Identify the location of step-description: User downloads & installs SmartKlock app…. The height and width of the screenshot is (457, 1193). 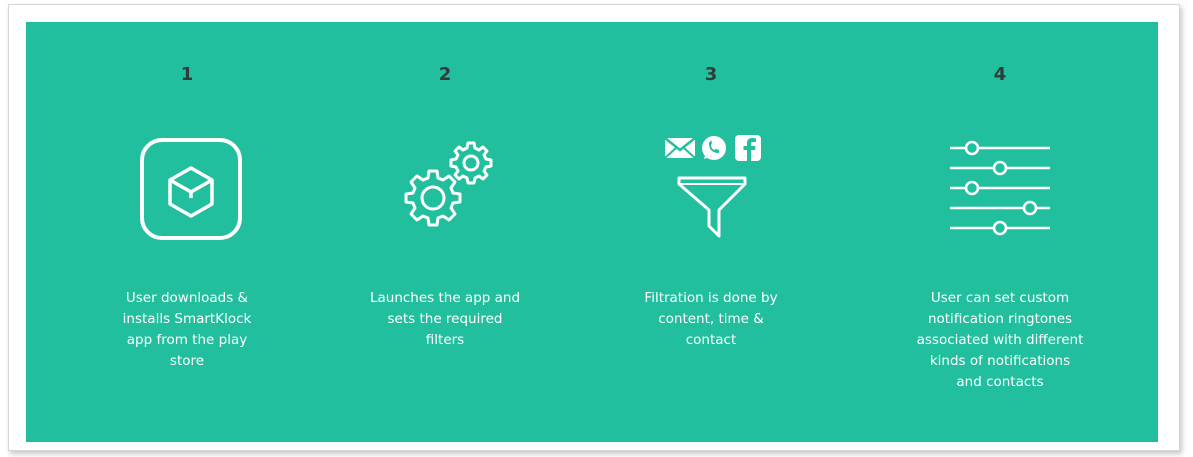
(187, 329).